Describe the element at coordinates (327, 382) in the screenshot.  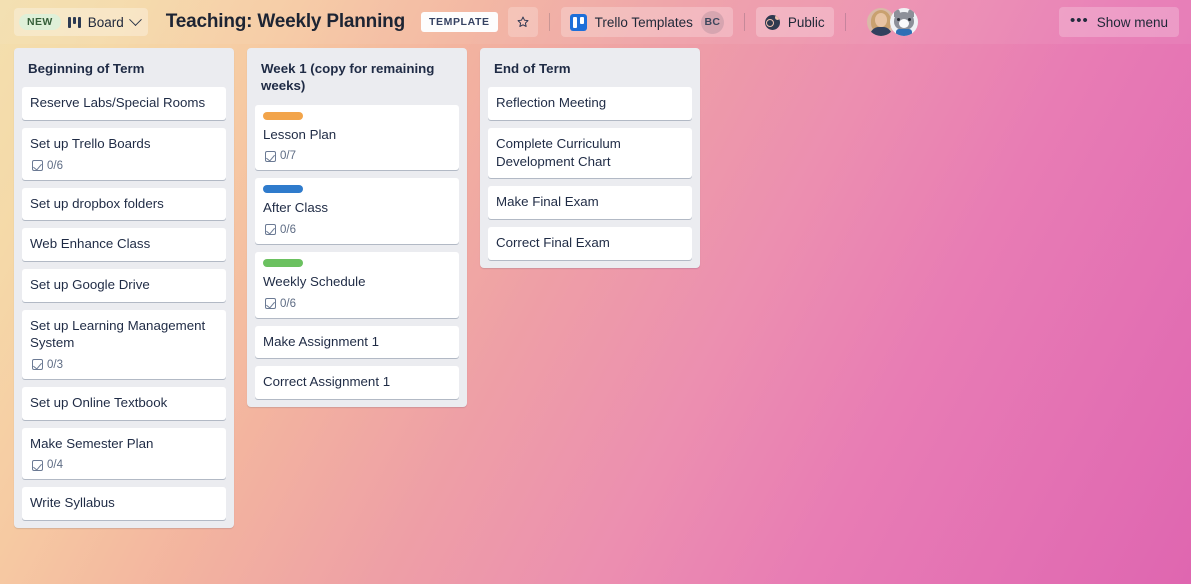
I see `card-title: Correct Assignment 1` at that location.